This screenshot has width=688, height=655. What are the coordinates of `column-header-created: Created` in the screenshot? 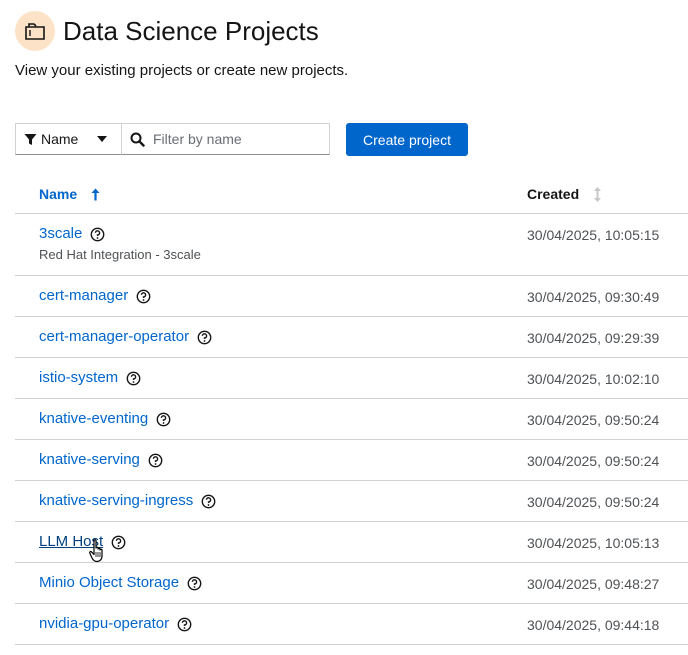 It's located at (564, 194).